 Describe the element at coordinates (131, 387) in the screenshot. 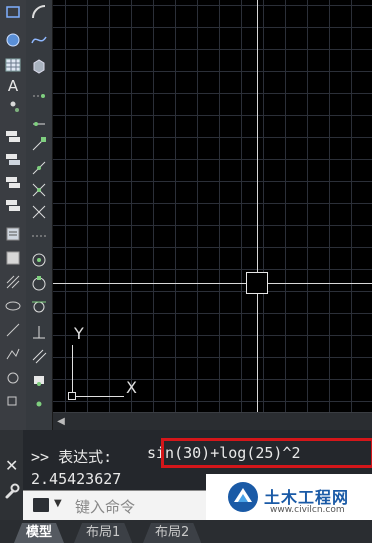

I see `ucs-x-label: X` at that location.